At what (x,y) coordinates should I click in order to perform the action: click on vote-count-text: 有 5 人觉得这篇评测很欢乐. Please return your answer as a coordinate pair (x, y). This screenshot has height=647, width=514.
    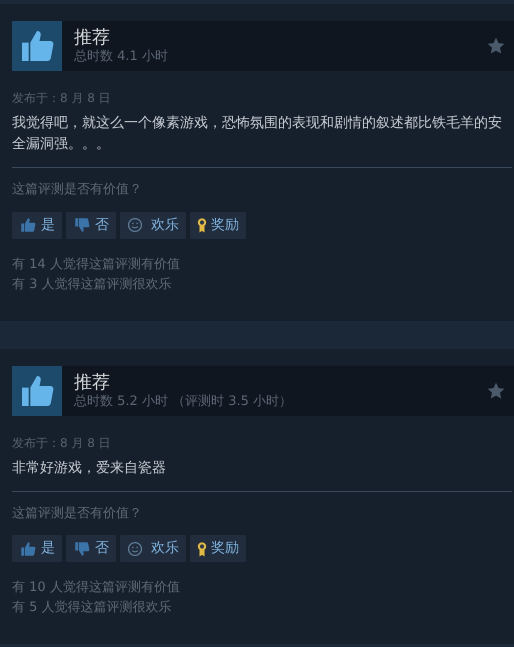
    Looking at the image, I should click on (92, 608).